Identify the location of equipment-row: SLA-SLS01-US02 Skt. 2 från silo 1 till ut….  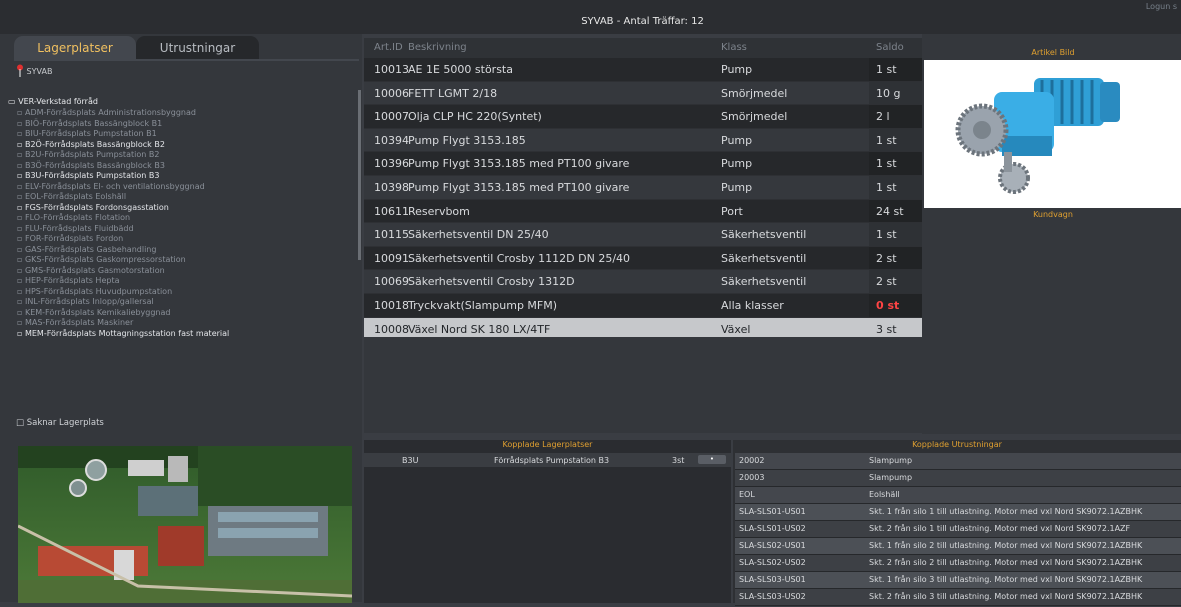
(958, 529).